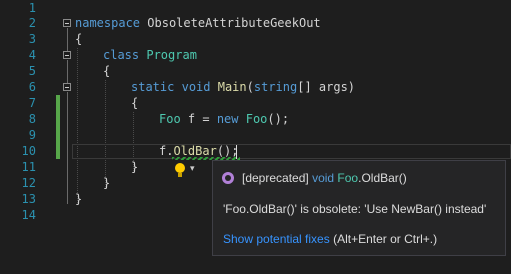 The image size is (511, 274). I want to click on code-text: Foo f = new Foo();, so click(224, 119).